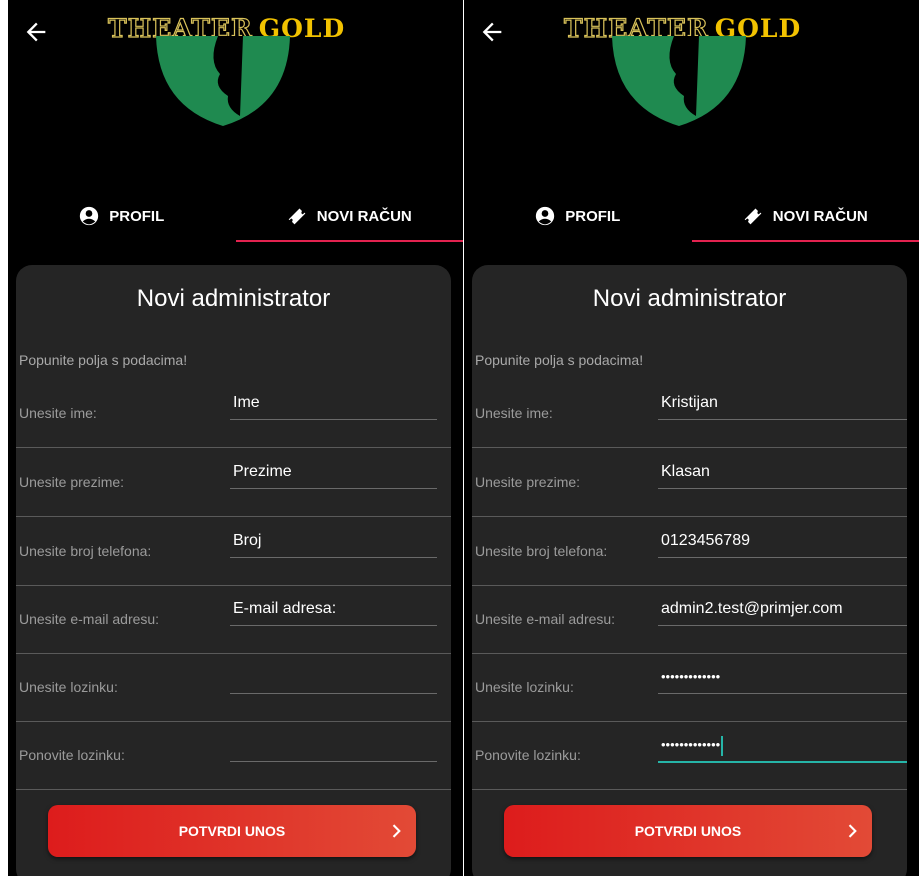  Describe the element at coordinates (782, 472) in the screenshot. I see `input-prezime: Klasan` at that location.